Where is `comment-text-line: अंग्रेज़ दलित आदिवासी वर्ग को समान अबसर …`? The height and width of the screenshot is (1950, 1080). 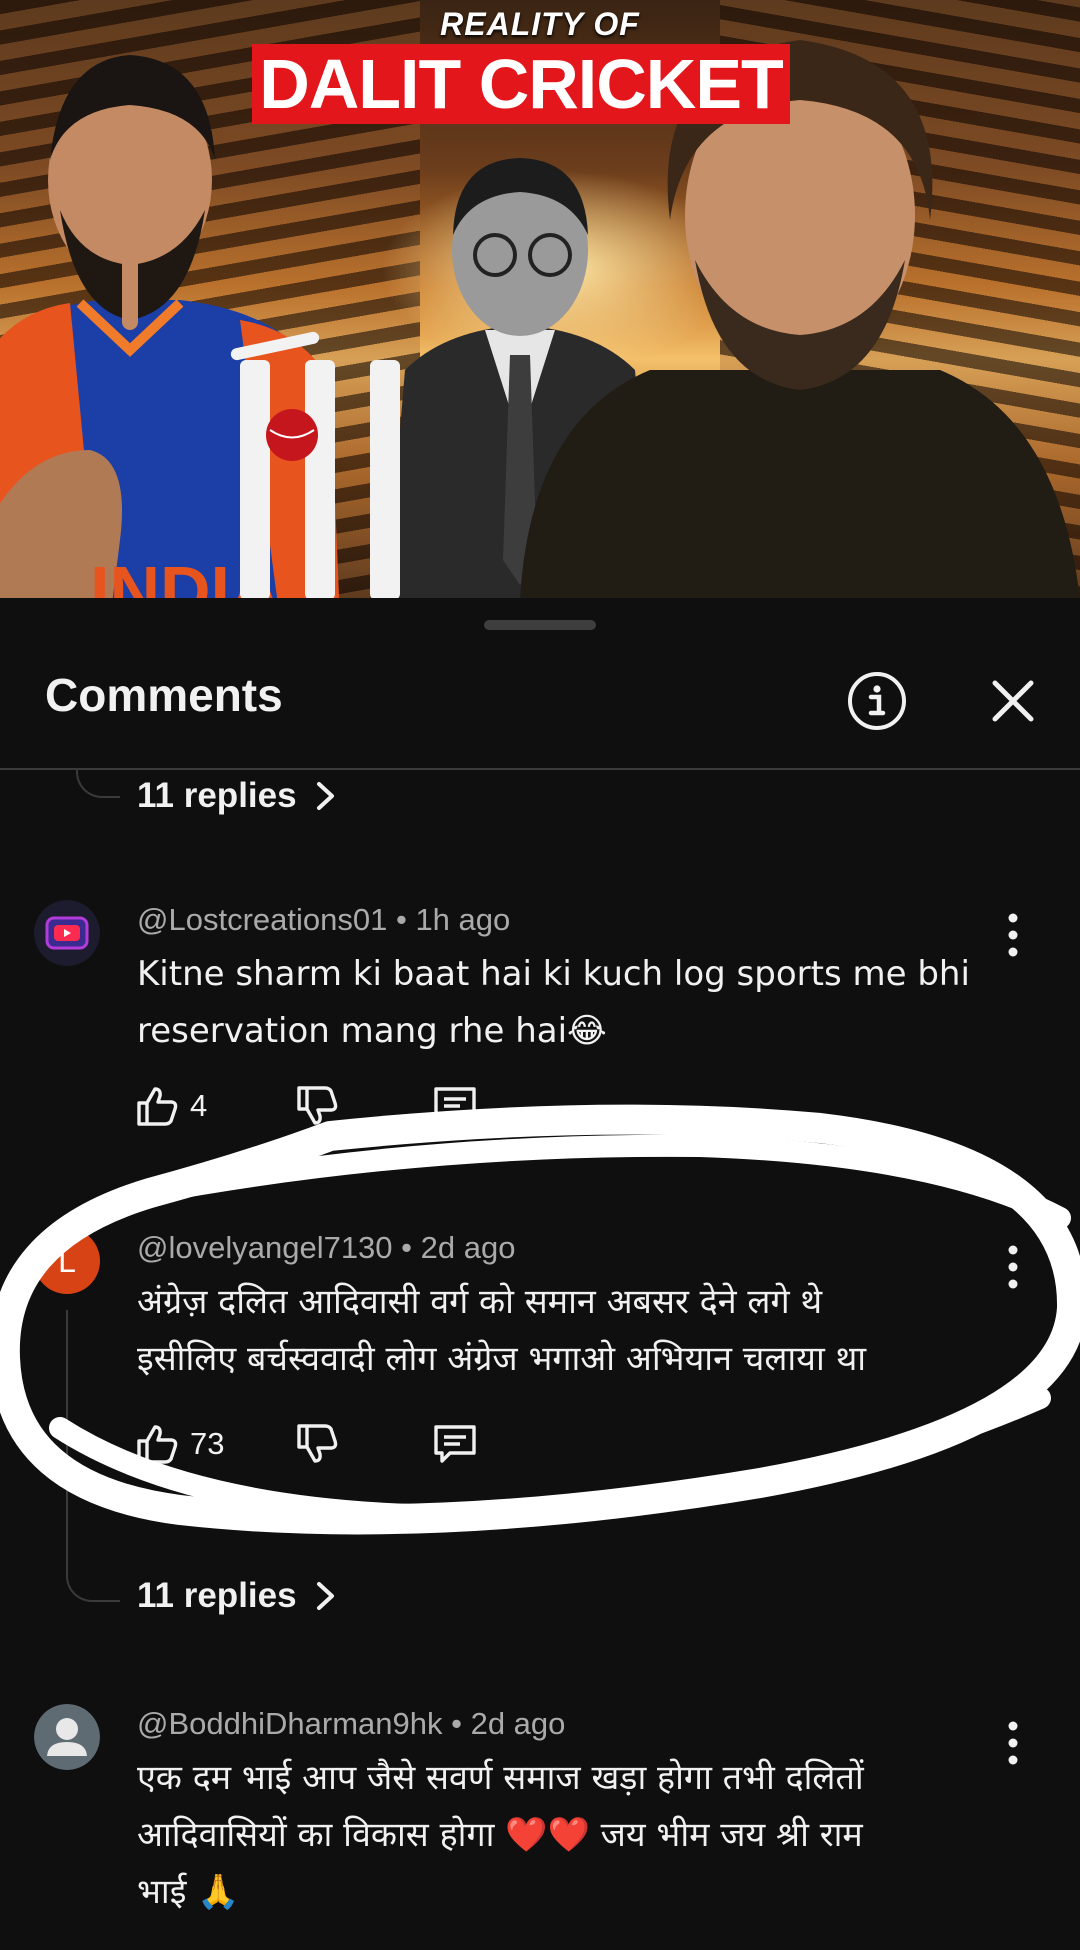 comment-text-line: अंग्रेज़ दलित आदिवासी वर्ग को समान अबसर … is located at coordinates (480, 1302).